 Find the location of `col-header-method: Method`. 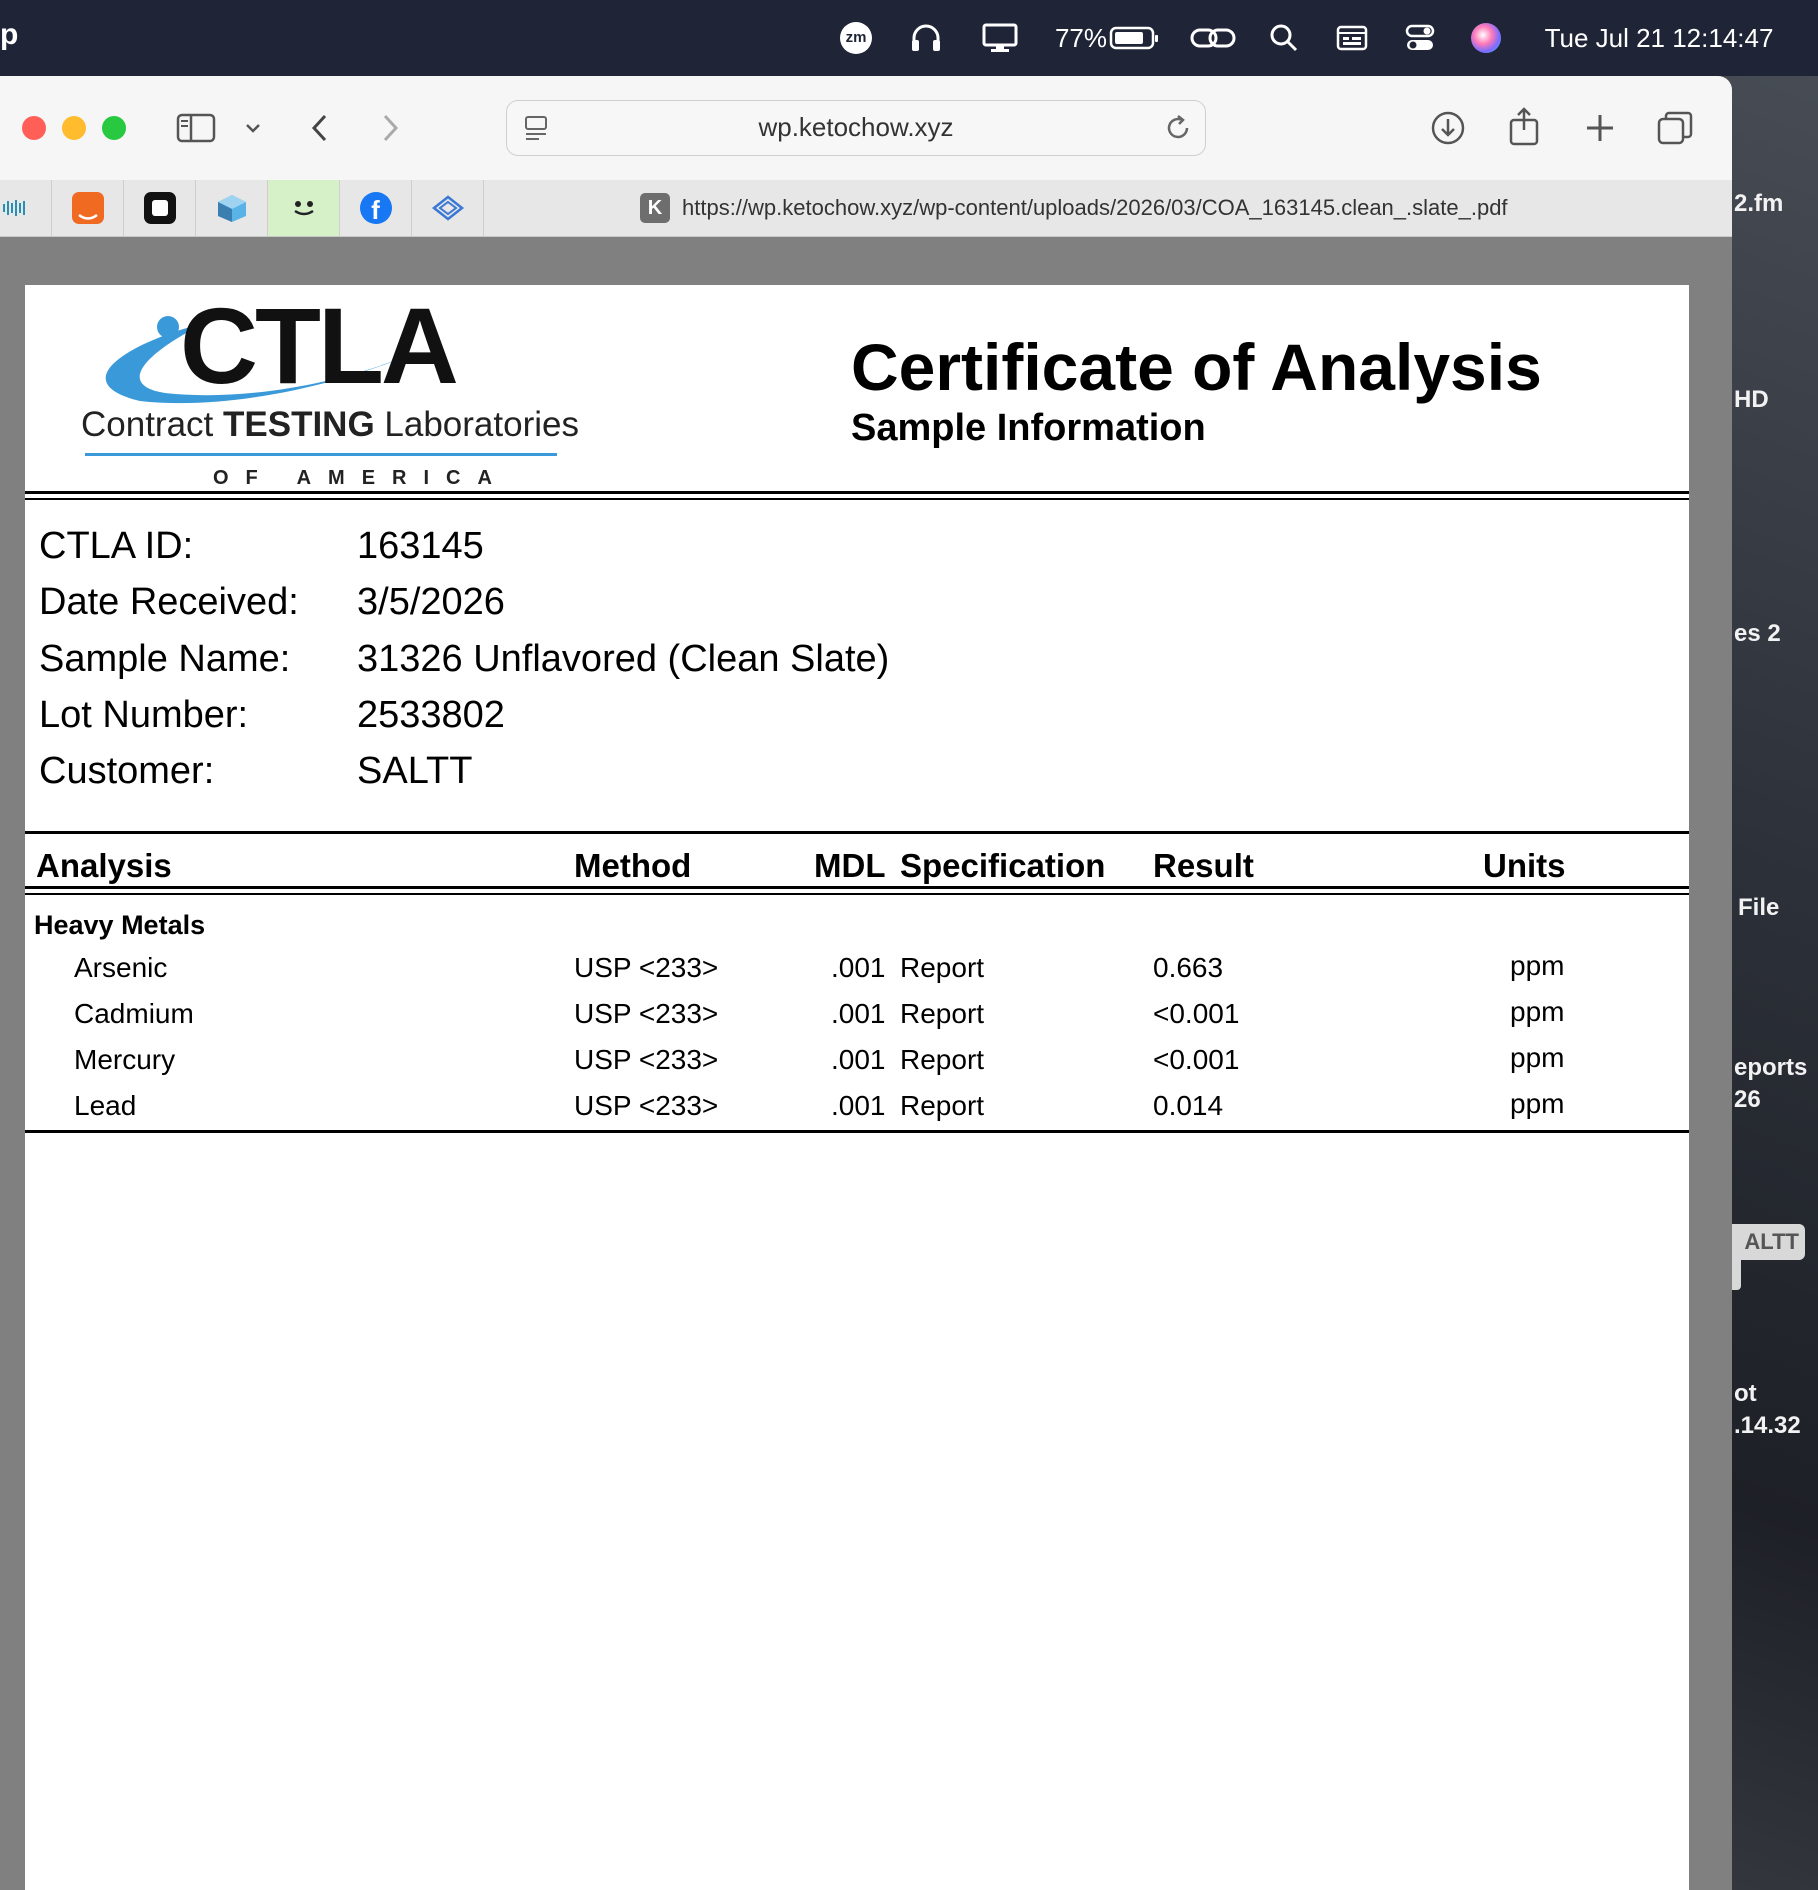

col-header-method: Method is located at coordinates (633, 865).